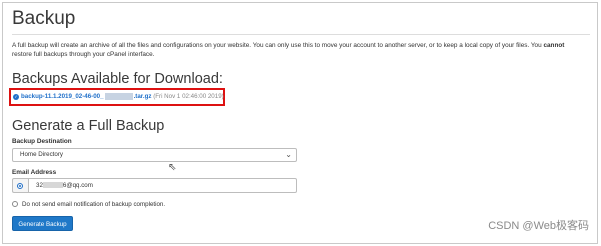 This screenshot has width=601, height=246. What do you see at coordinates (117, 79) in the screenshot?
I see `available-backups-heading: Backups Available for Download:` at bounding box center [117, 79].